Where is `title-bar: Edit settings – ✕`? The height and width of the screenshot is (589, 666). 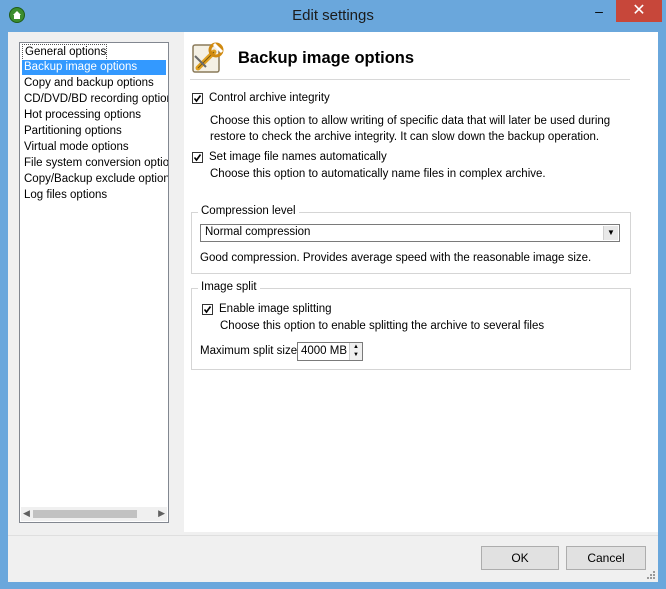 title-bar: Edit settings – ✕ is located at coordinates (333, 16).